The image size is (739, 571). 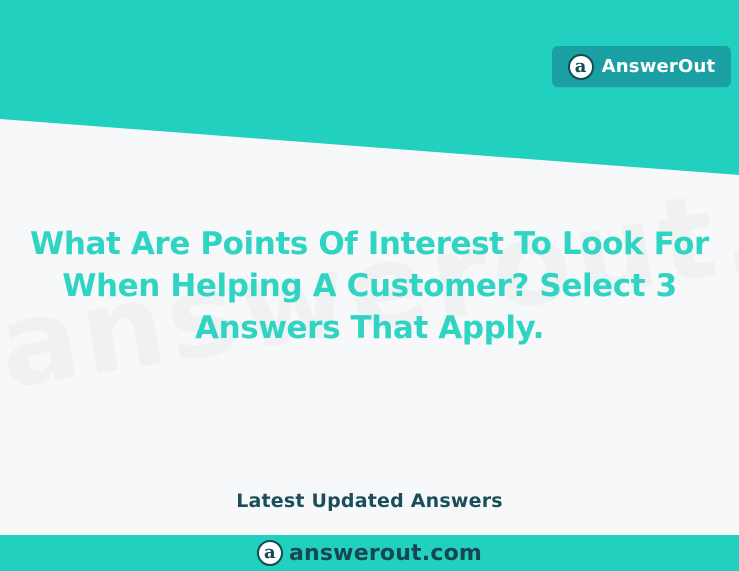 I want to click on footer-bar: a answerout.com, so click(x=369, y=553).